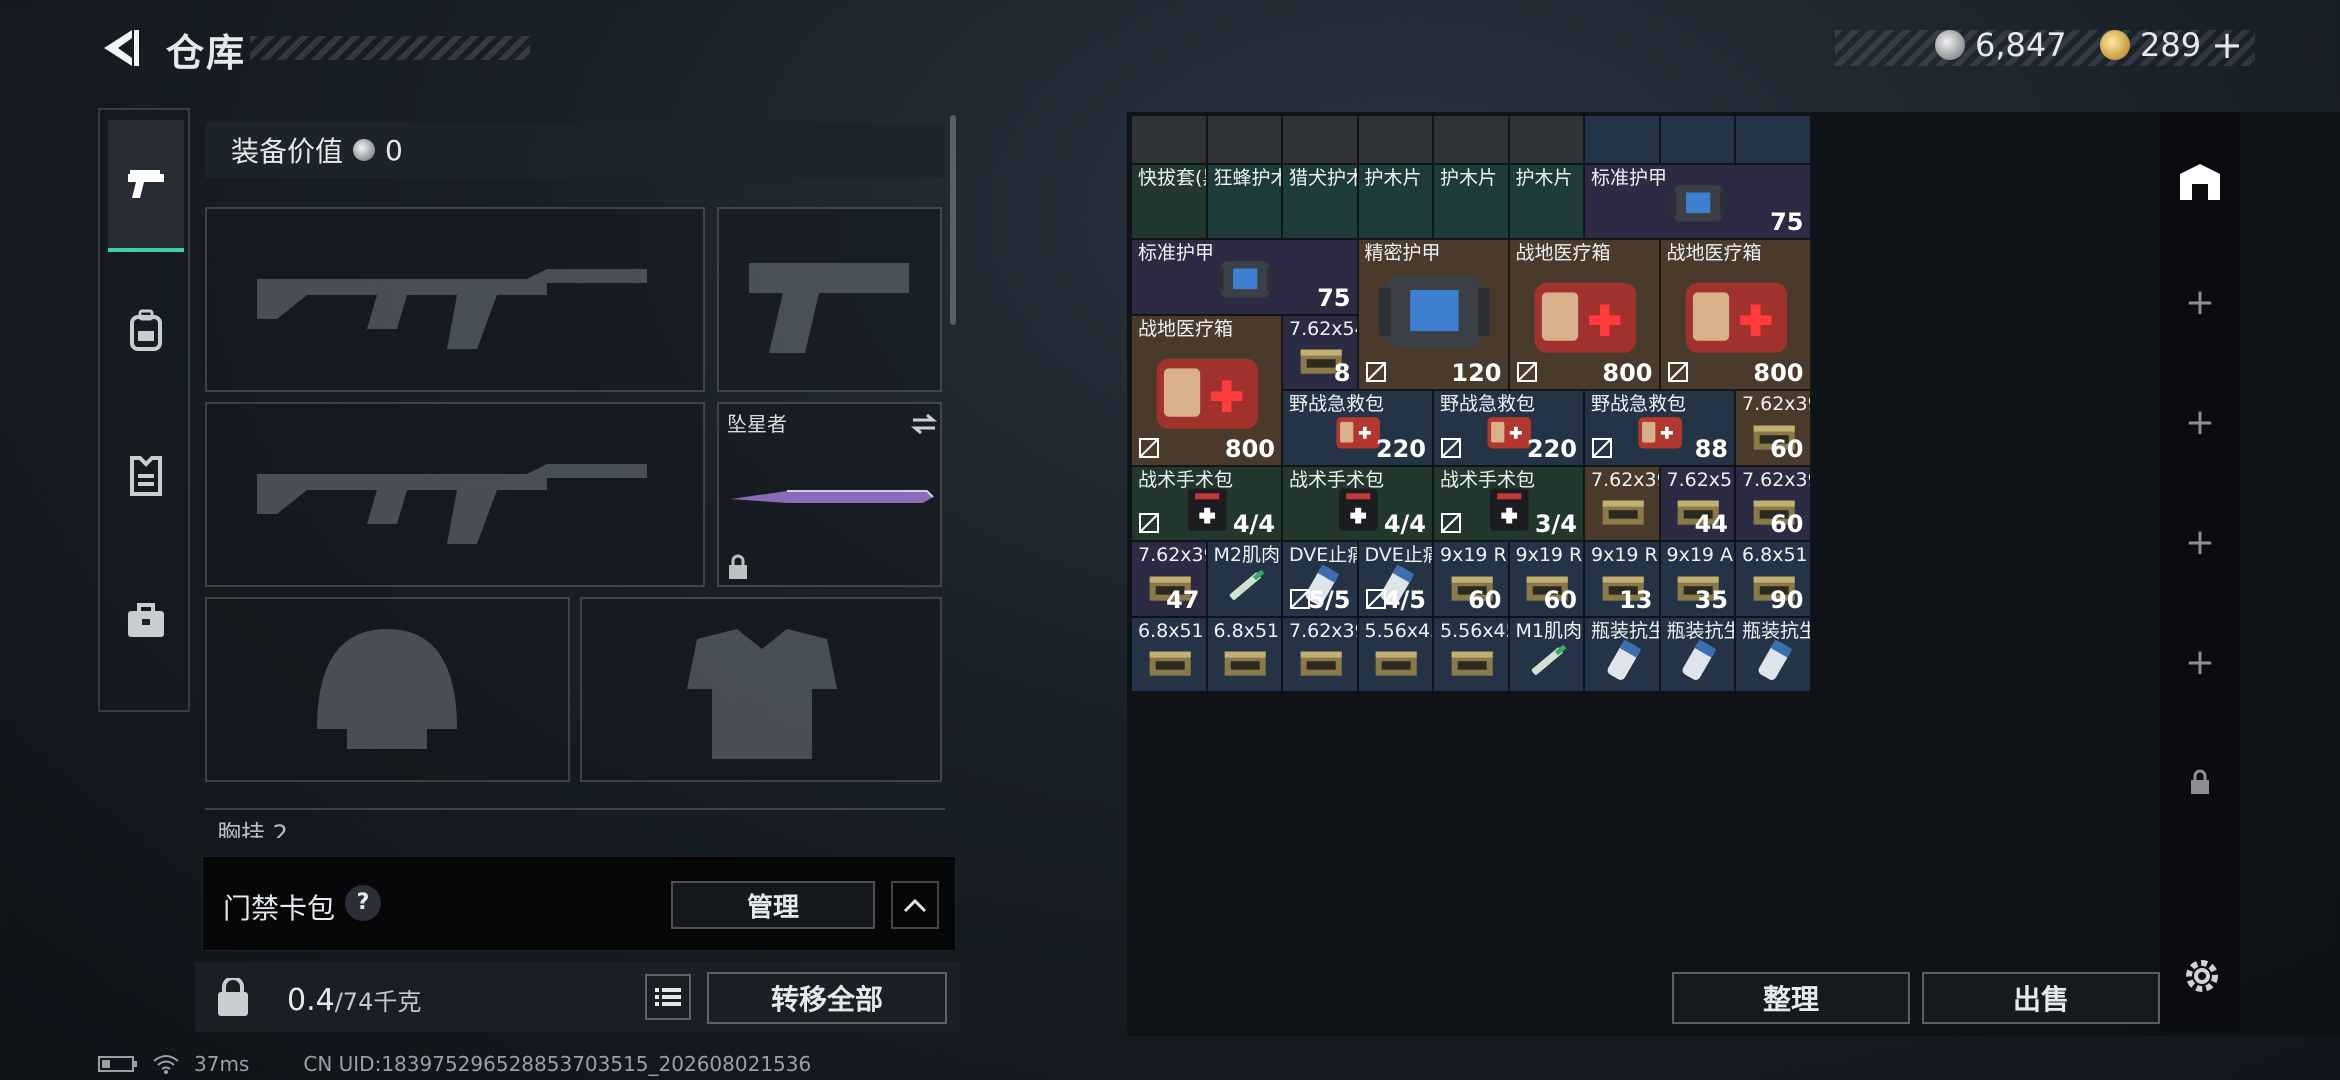 This screenshot has height=1080, width=2340. Describe the element at coordinates (1560, 599) in the screenshot. I see `stash-item-count: 60` at that location.